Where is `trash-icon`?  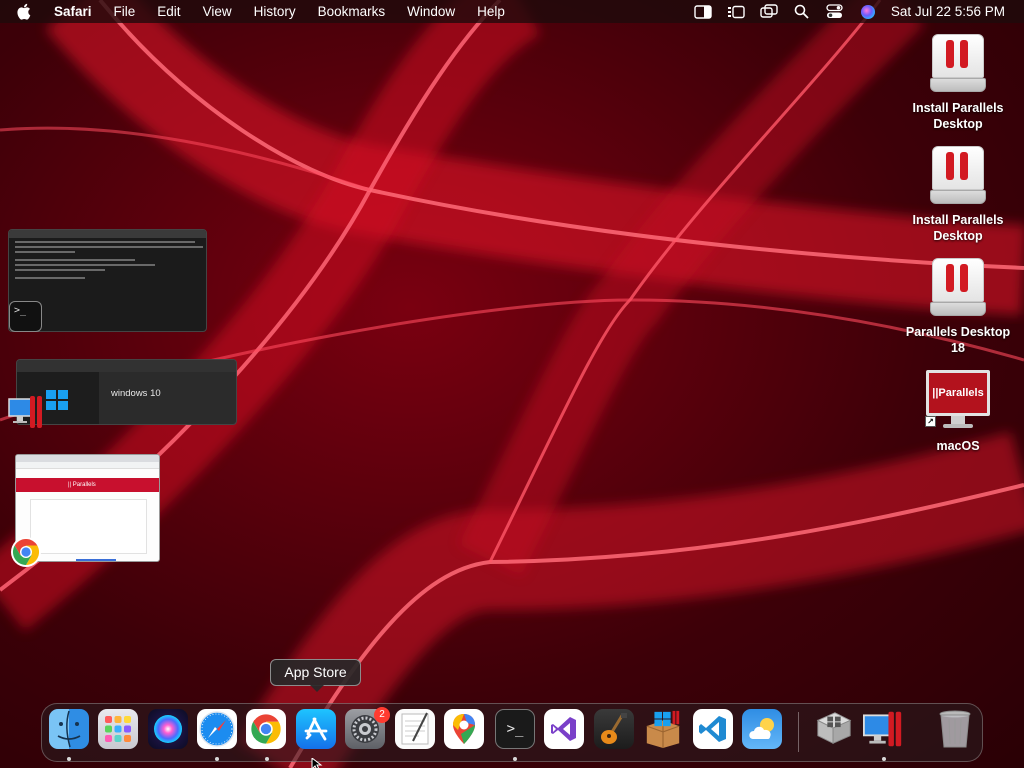
trash-icon is located at coordinates (955, 729).